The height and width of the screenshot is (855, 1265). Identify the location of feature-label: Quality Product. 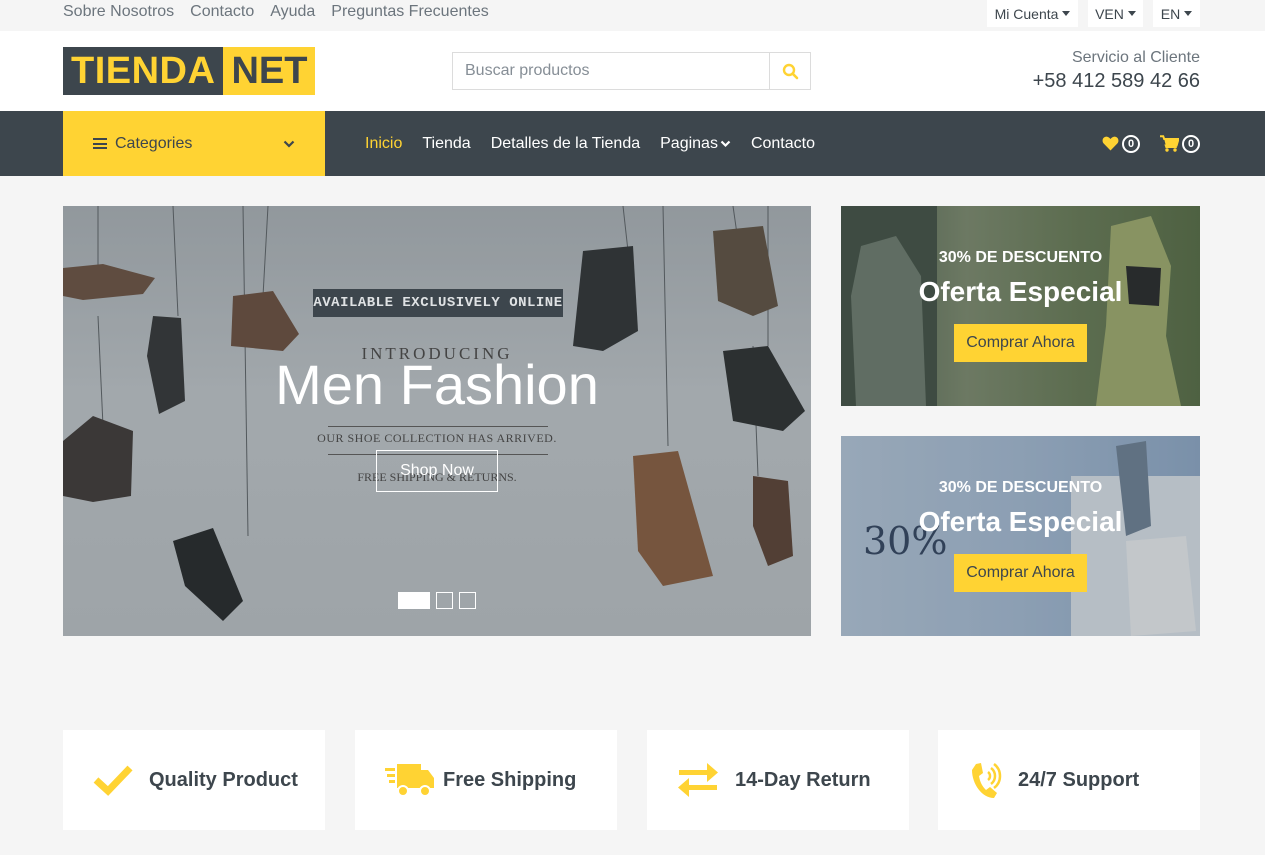
(223, 779).